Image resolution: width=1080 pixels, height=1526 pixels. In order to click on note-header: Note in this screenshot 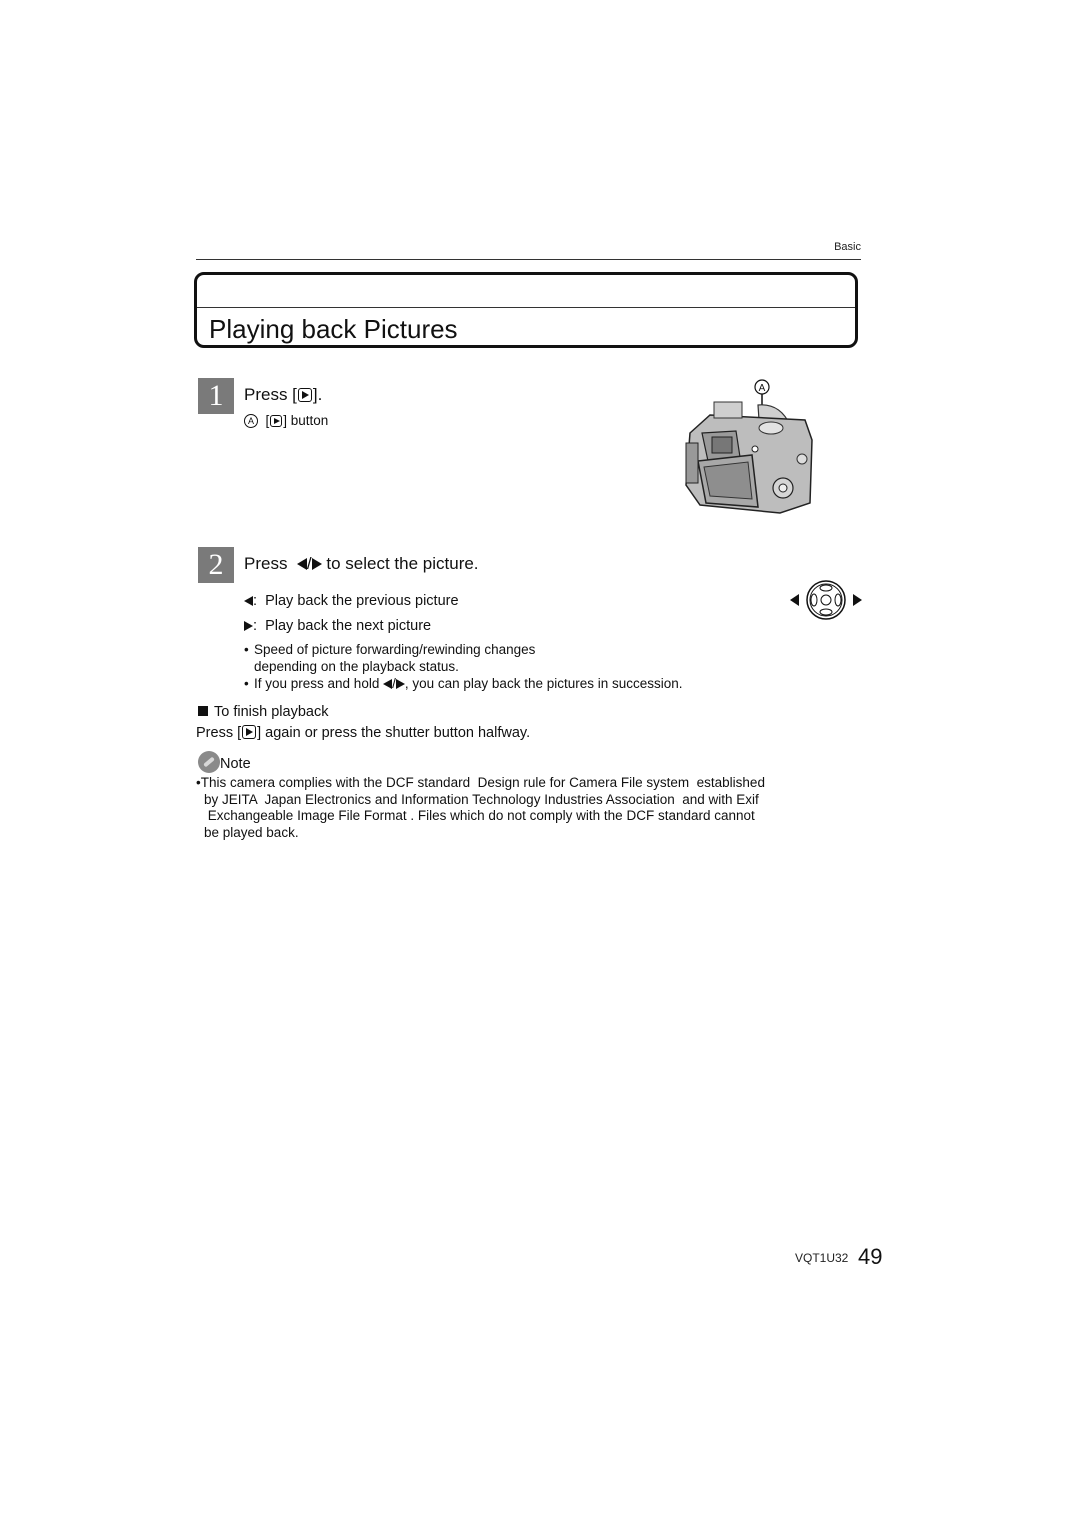, I will do `click(224, 762)`.